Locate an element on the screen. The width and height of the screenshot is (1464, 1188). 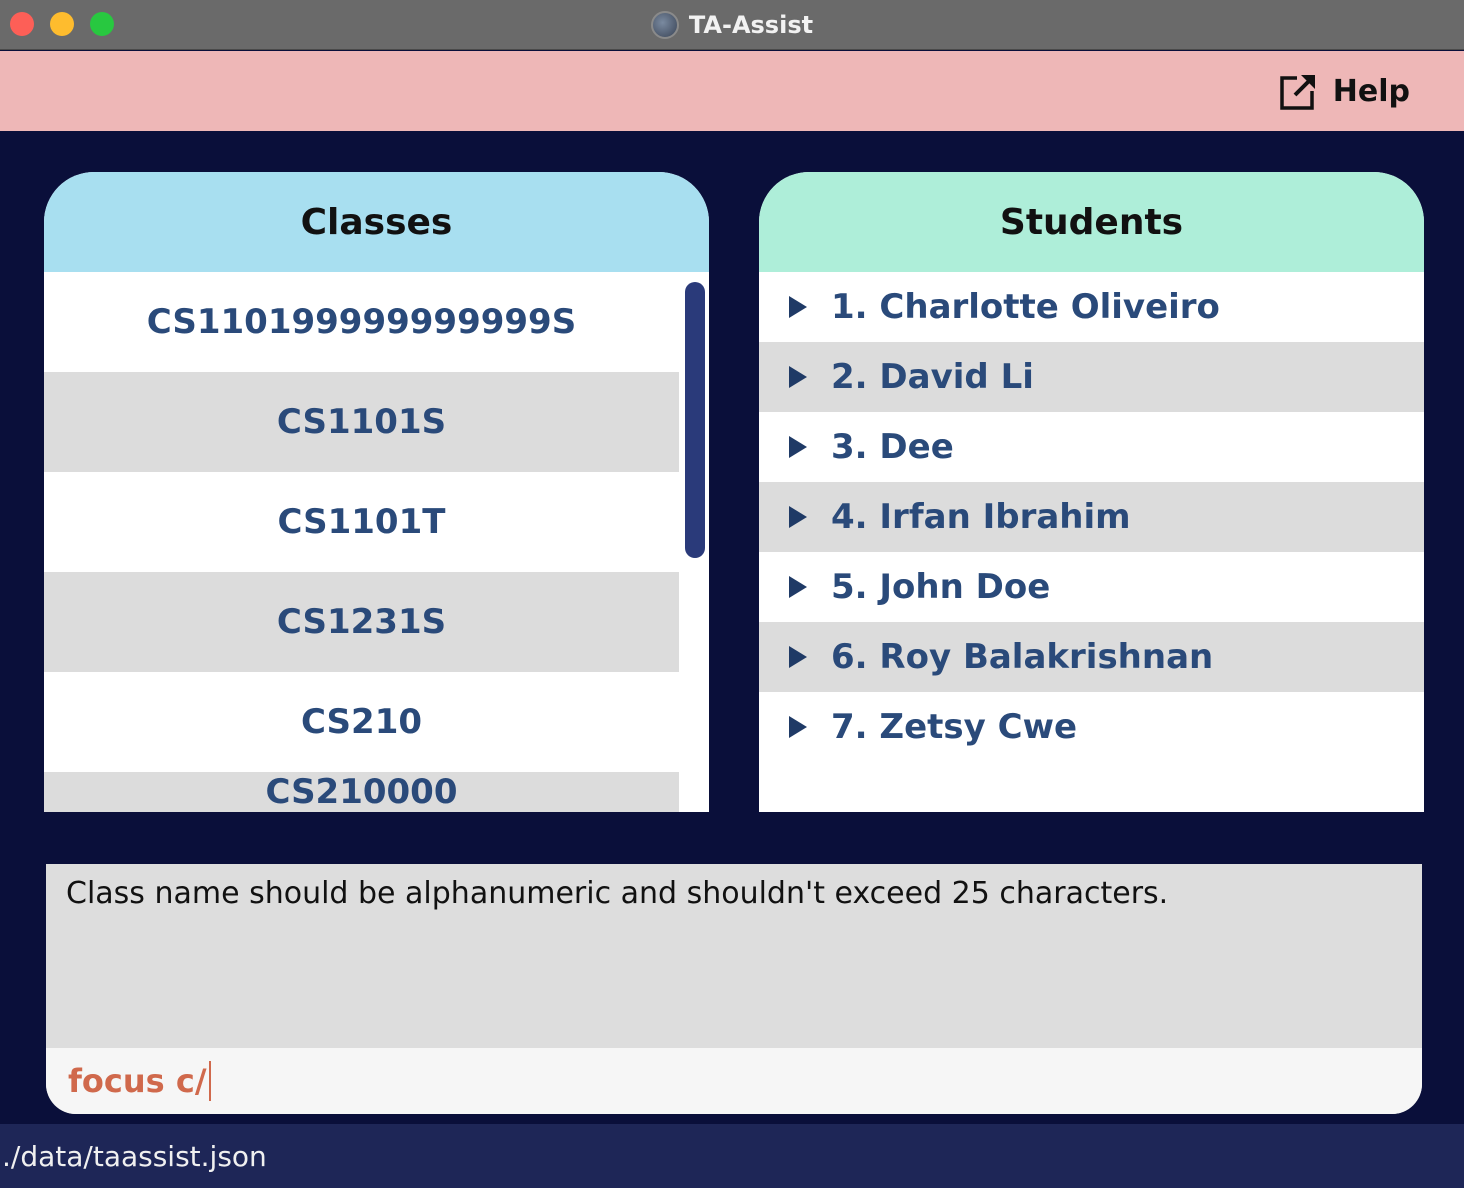
student-name: 1. Charlotte Oliveiro is located at coordinates (1025, 307).